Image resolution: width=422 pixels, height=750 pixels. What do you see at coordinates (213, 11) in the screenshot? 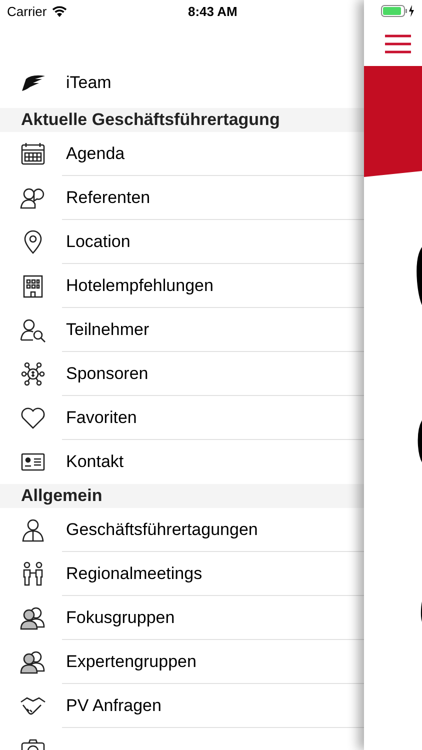
I see `status-time: 8:43 AM` at bounding box center [213, 11].